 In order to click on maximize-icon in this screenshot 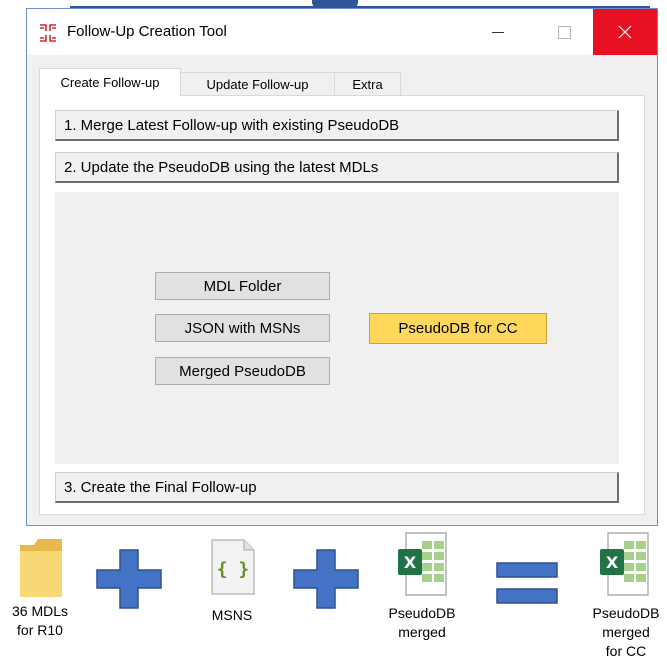, I will do `click(564, 32)`.